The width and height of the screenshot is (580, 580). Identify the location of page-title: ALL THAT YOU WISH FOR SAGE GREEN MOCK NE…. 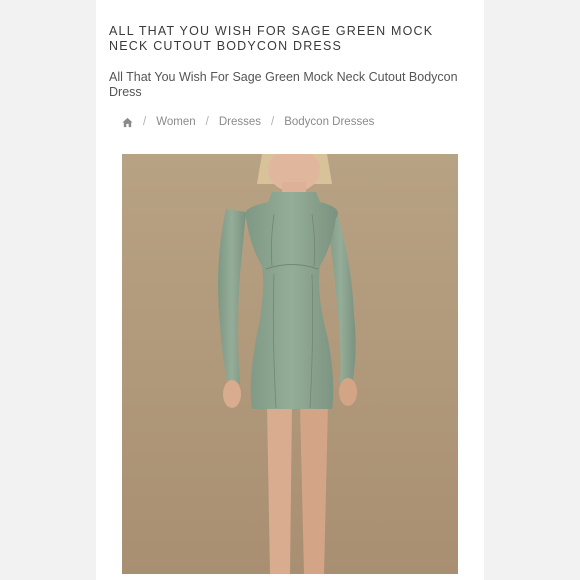
(271, 38).